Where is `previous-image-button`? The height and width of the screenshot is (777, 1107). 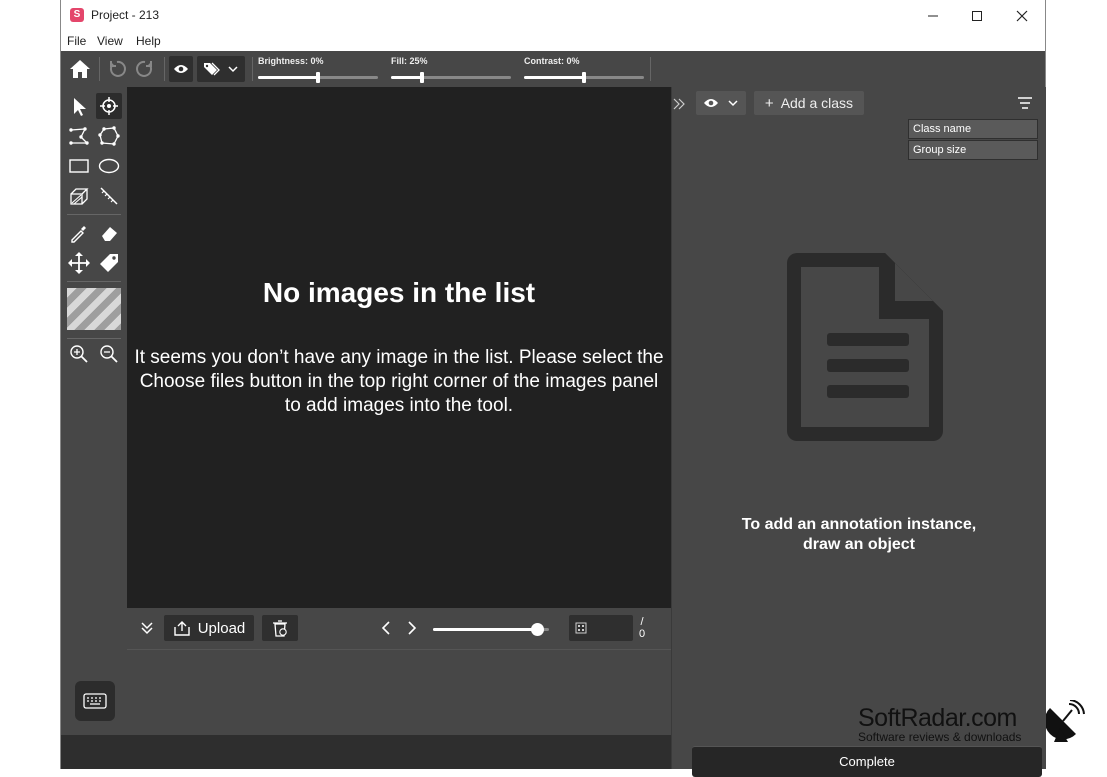 previous-image-button is located at coordinates (386, 628).